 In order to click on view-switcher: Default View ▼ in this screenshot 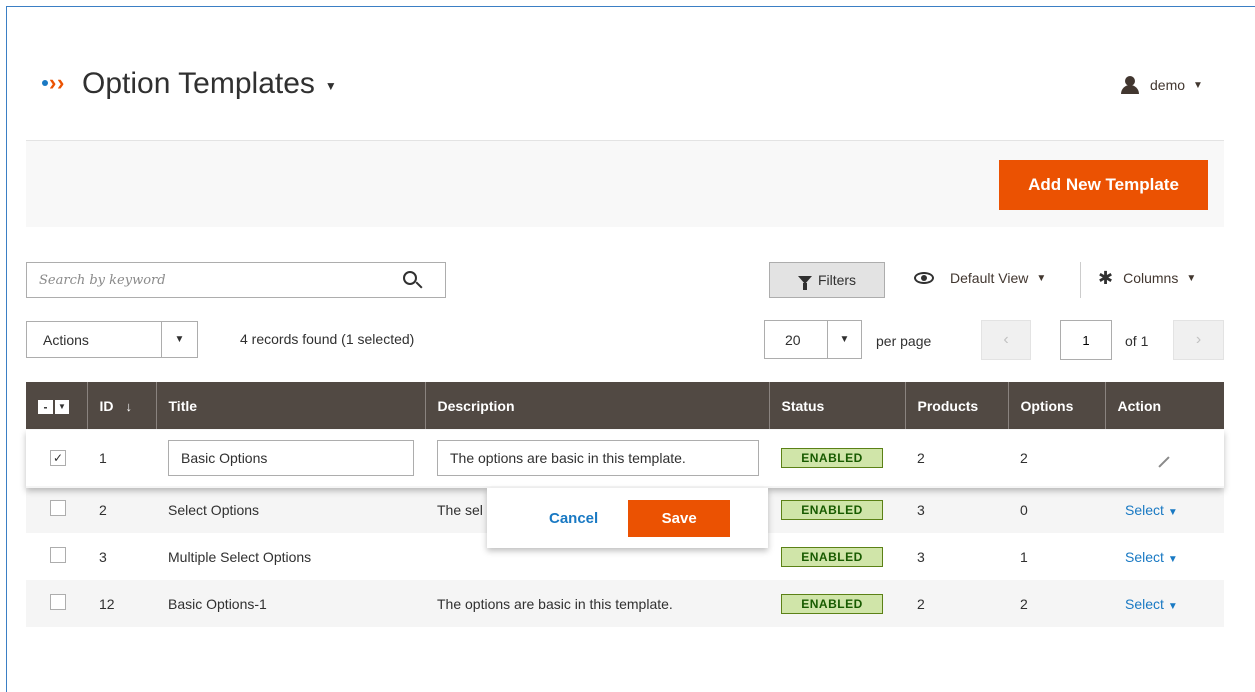, I will do `click(980, 278)`.